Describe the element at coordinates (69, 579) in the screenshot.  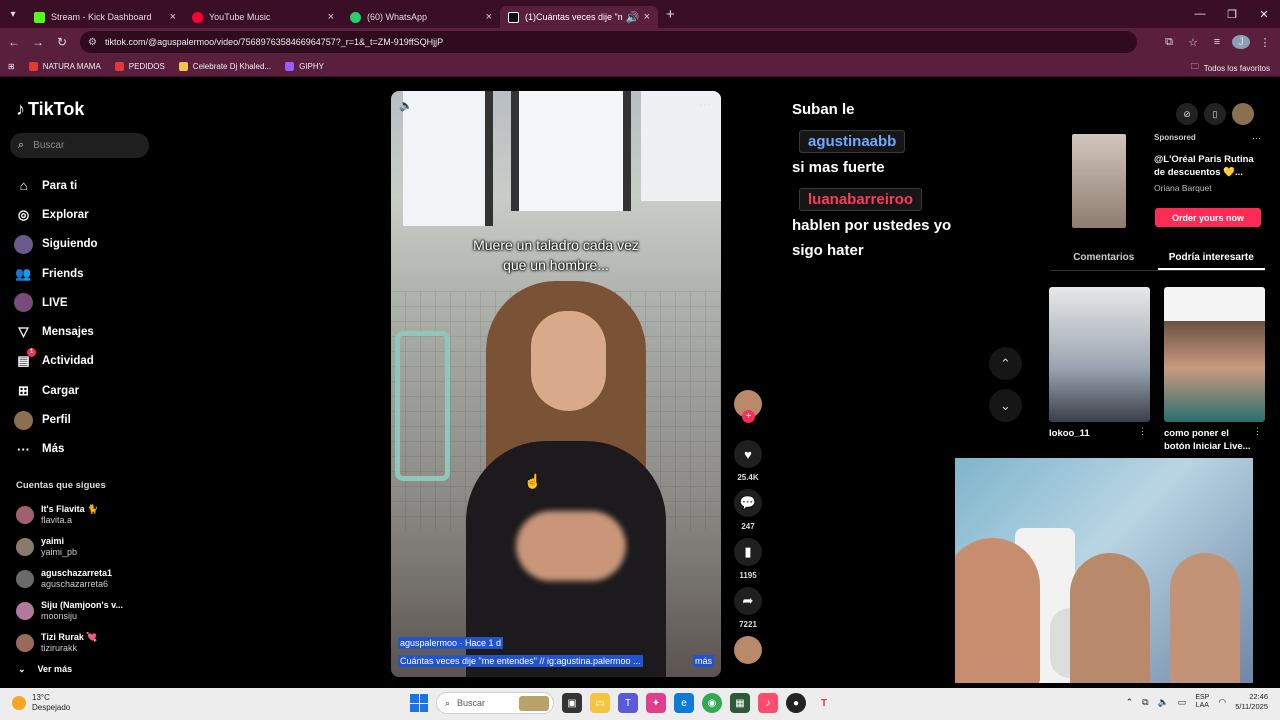
I see `following-account: aguschazarreta1 aguschazarreta6` at that location.